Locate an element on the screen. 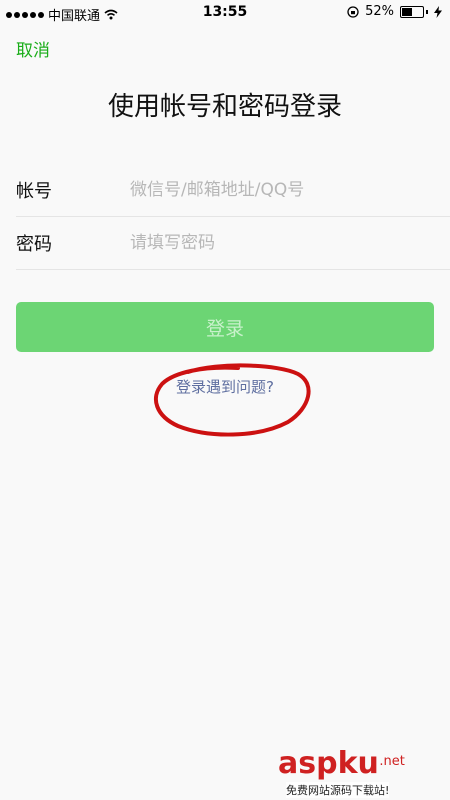 Image resolution: width=450 pixels, height=800 pixels. page-title: 使用帐号和密码登录 is located at coordinates (224, 107).